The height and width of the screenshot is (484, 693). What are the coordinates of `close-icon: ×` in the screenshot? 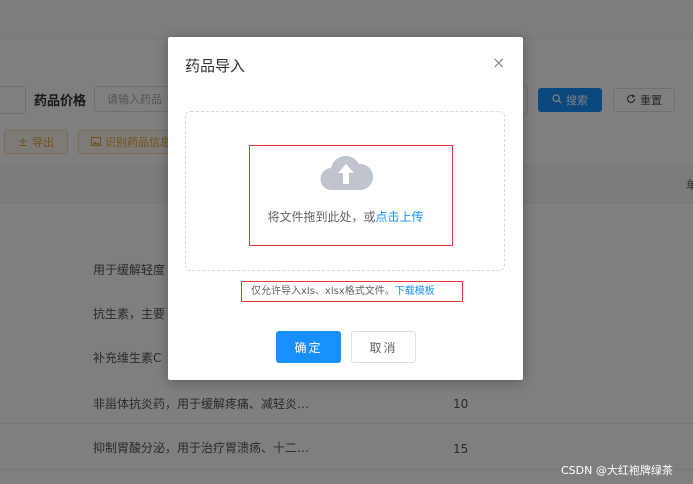 It's located at (498, 62).